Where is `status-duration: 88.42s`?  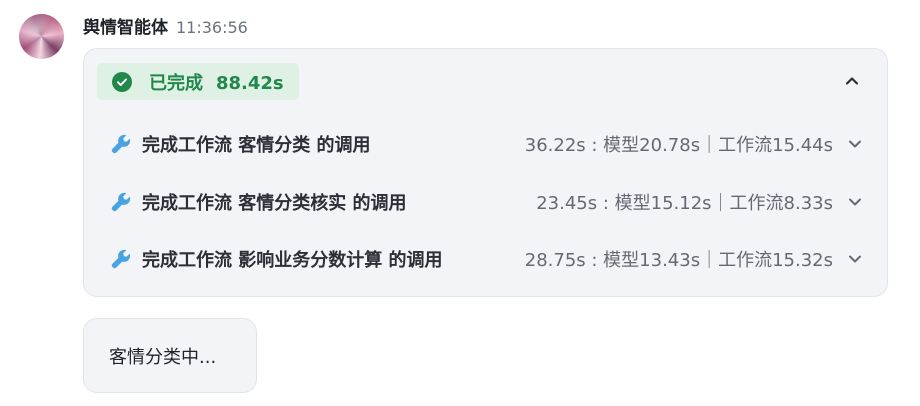
status-duration: 88.42s is located at coordinates (250, 83).